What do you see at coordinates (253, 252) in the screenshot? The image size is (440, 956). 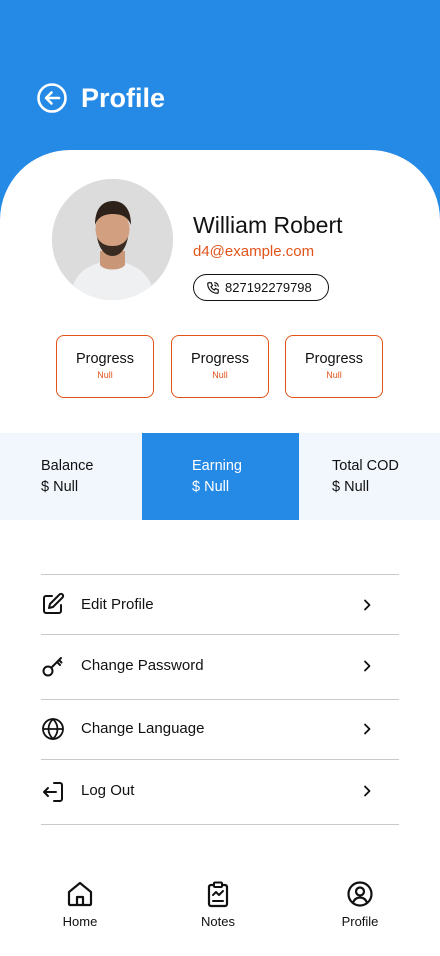 I see `user-email: d4@example.com` at bounding box center [253, 252].